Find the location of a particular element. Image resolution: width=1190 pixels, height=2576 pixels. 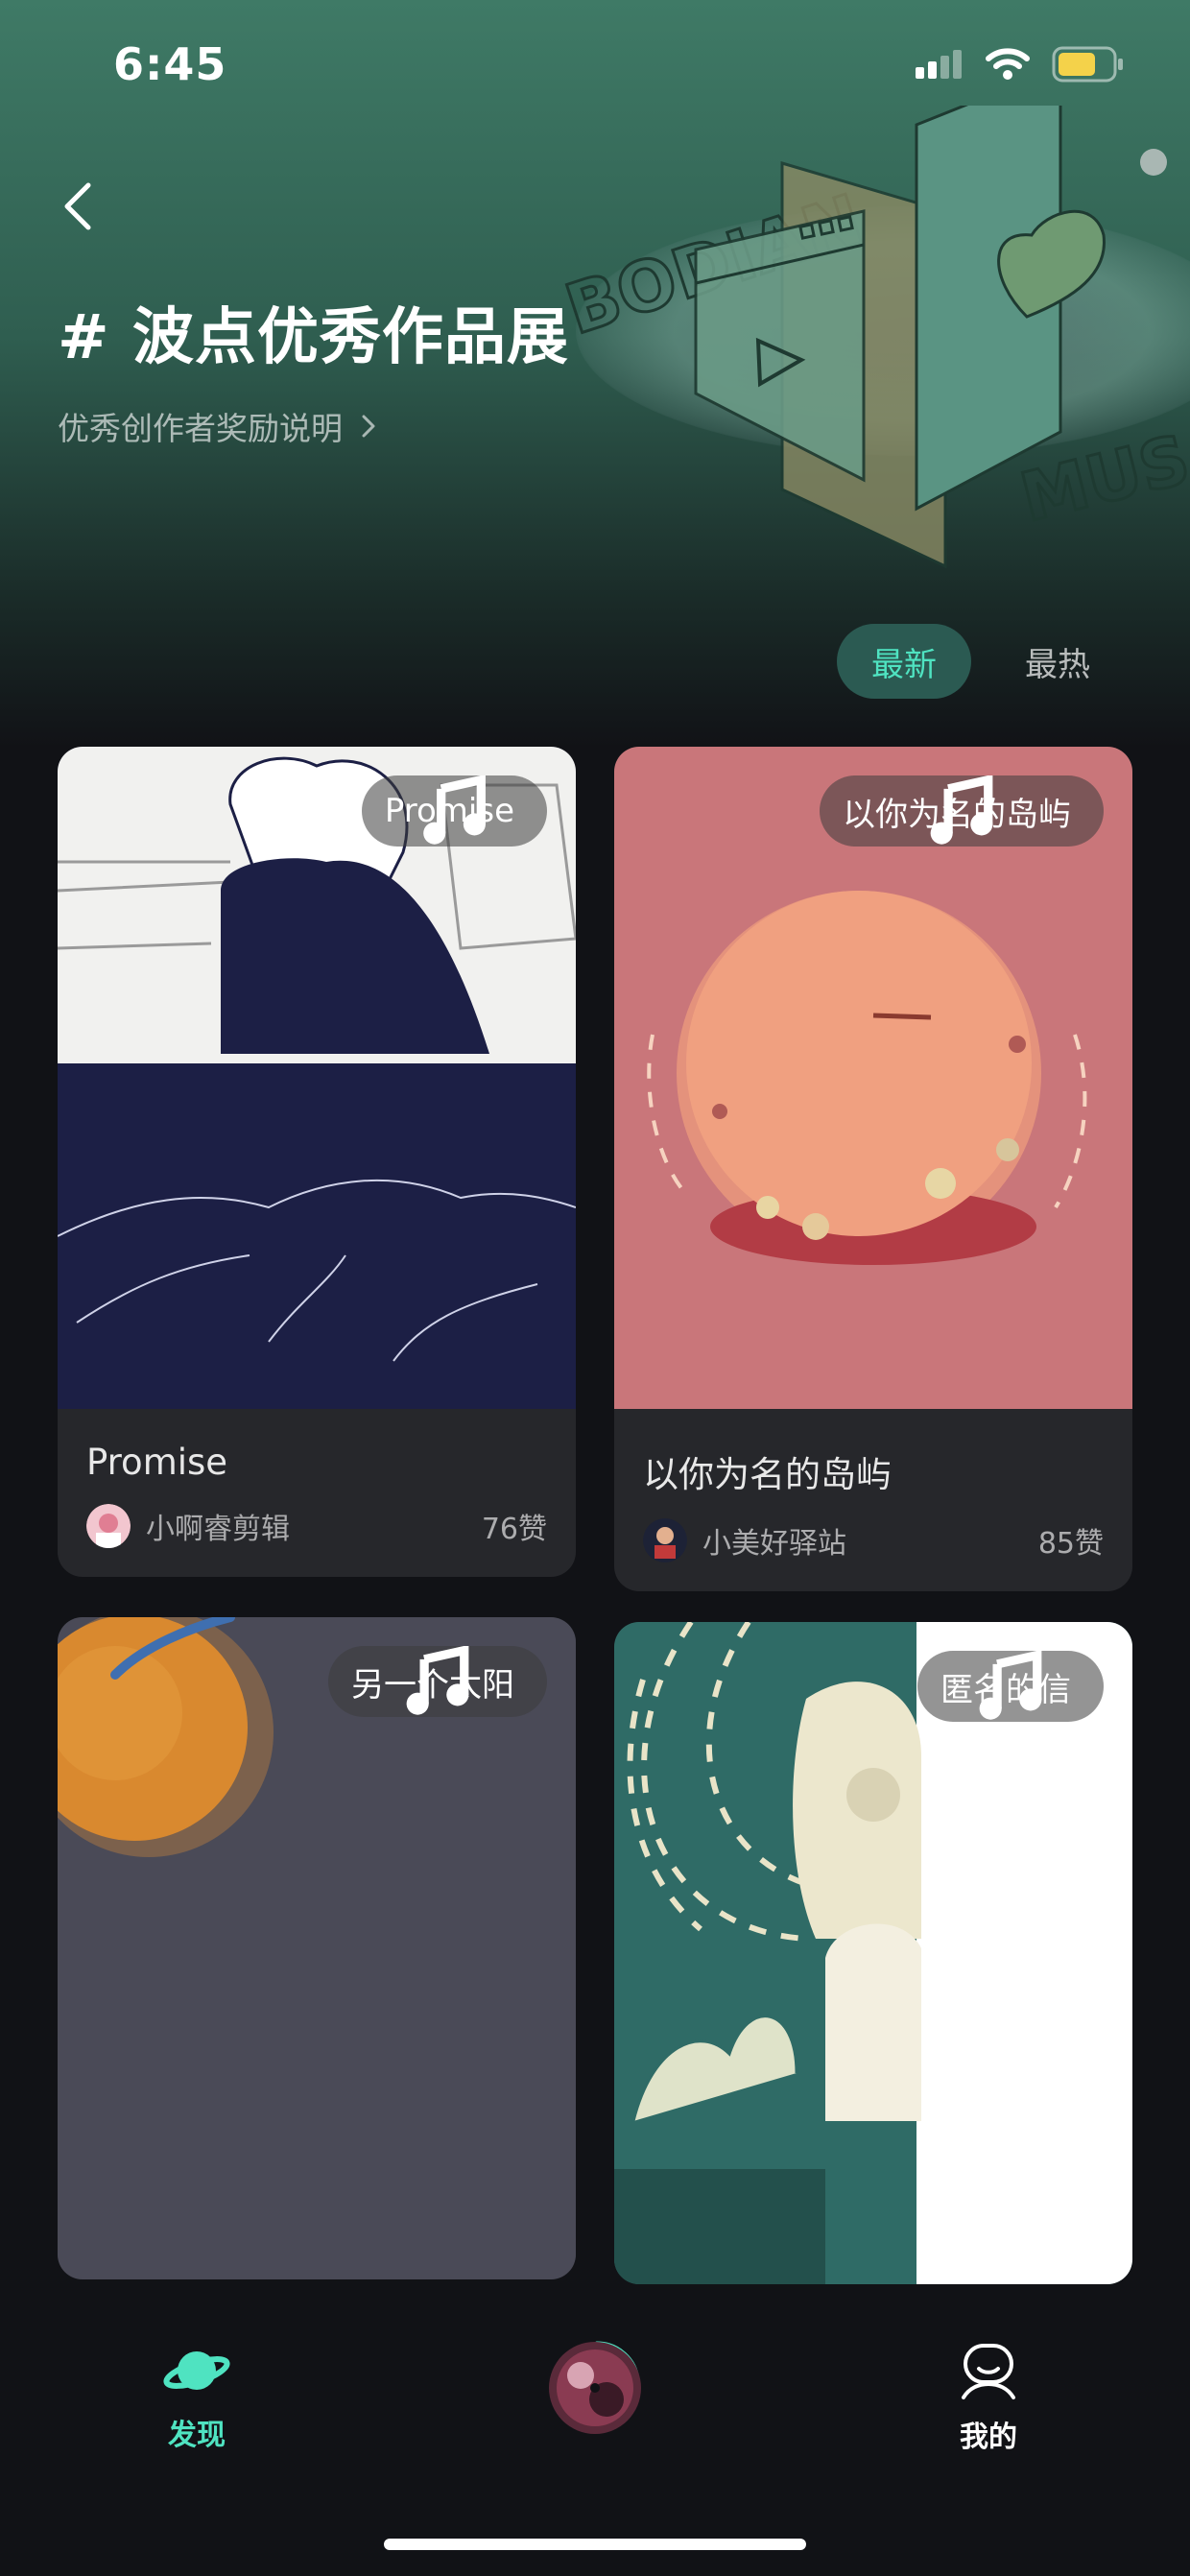

now-playing-disc is located at coordinates (595, 2385).